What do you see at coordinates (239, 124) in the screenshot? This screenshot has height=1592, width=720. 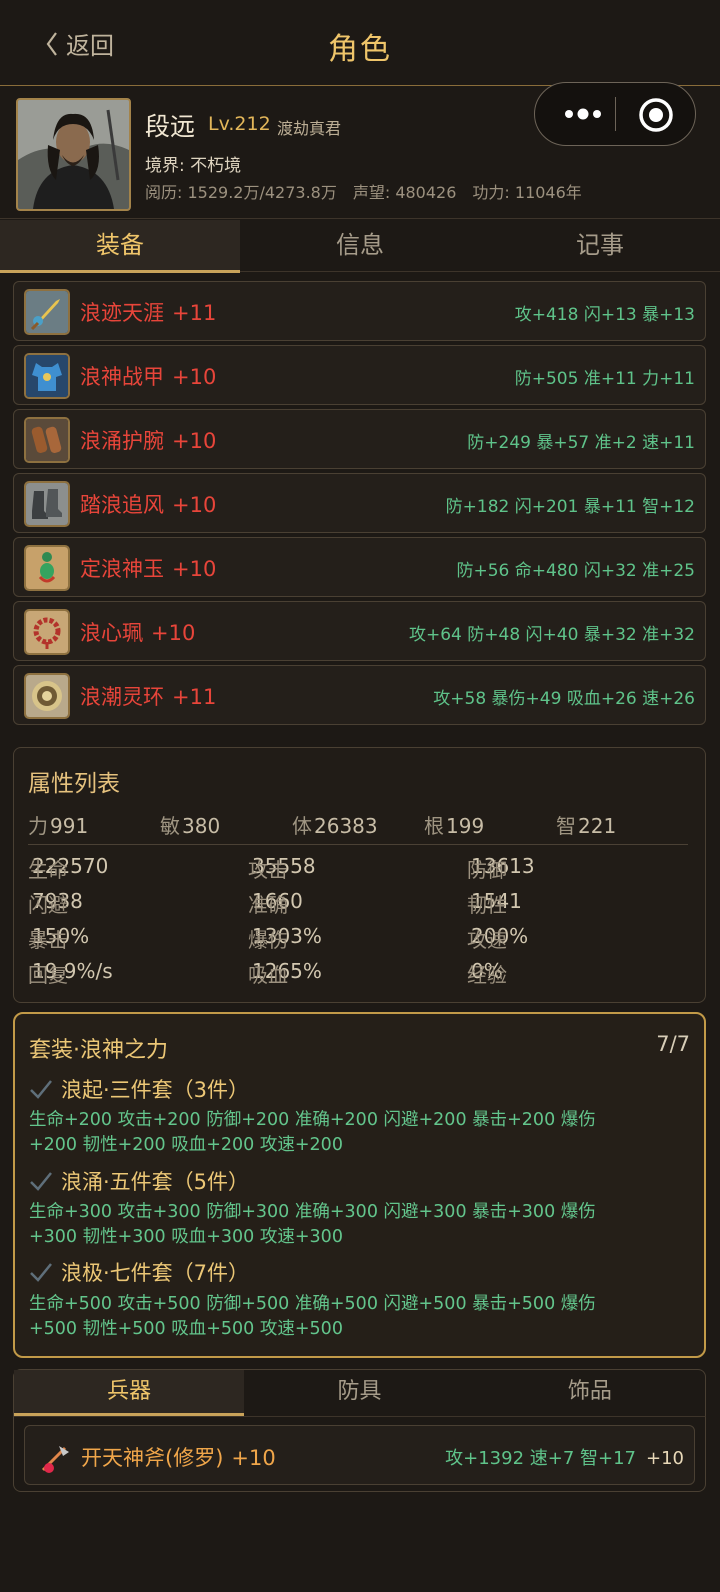 I see `character-level: Lv.212` at bounding box center [239, 124].